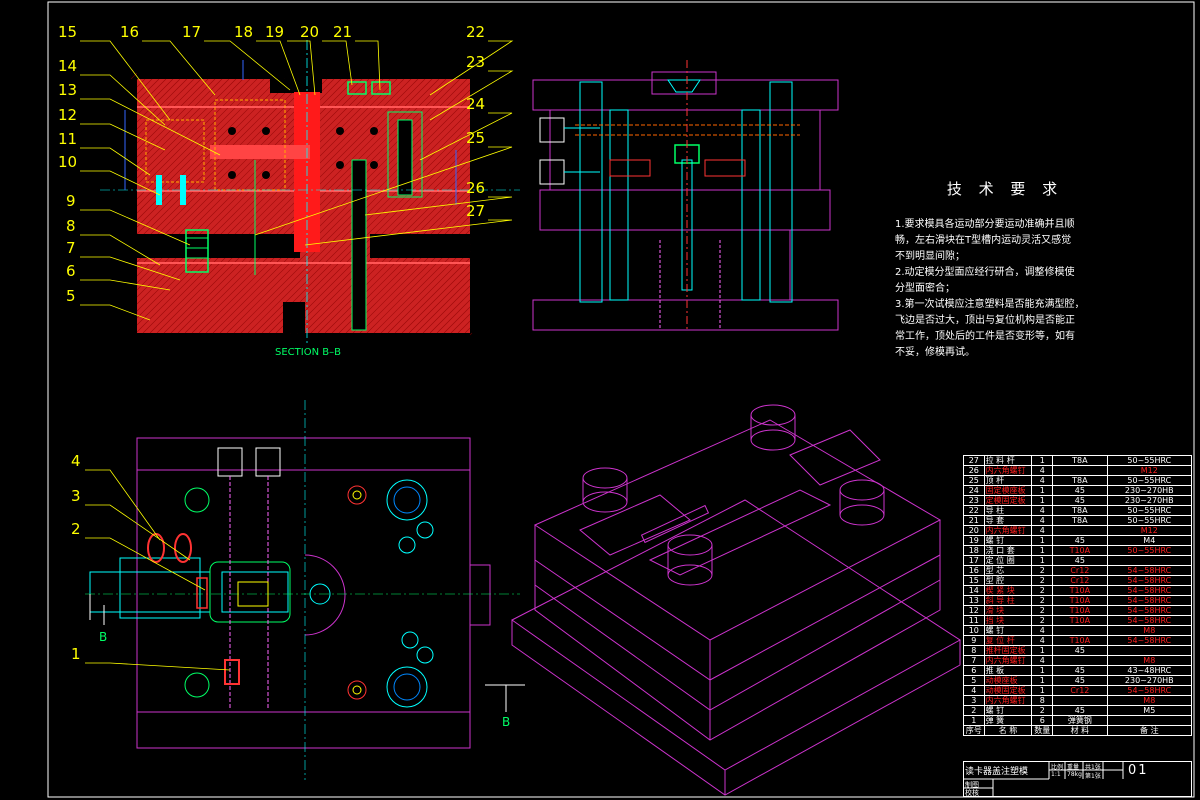  Describe the element at coordinates (1078, 510) in the screenshot. I see `bom-row: 22 导 柱 4 T8A 50~55HRC` at that location.